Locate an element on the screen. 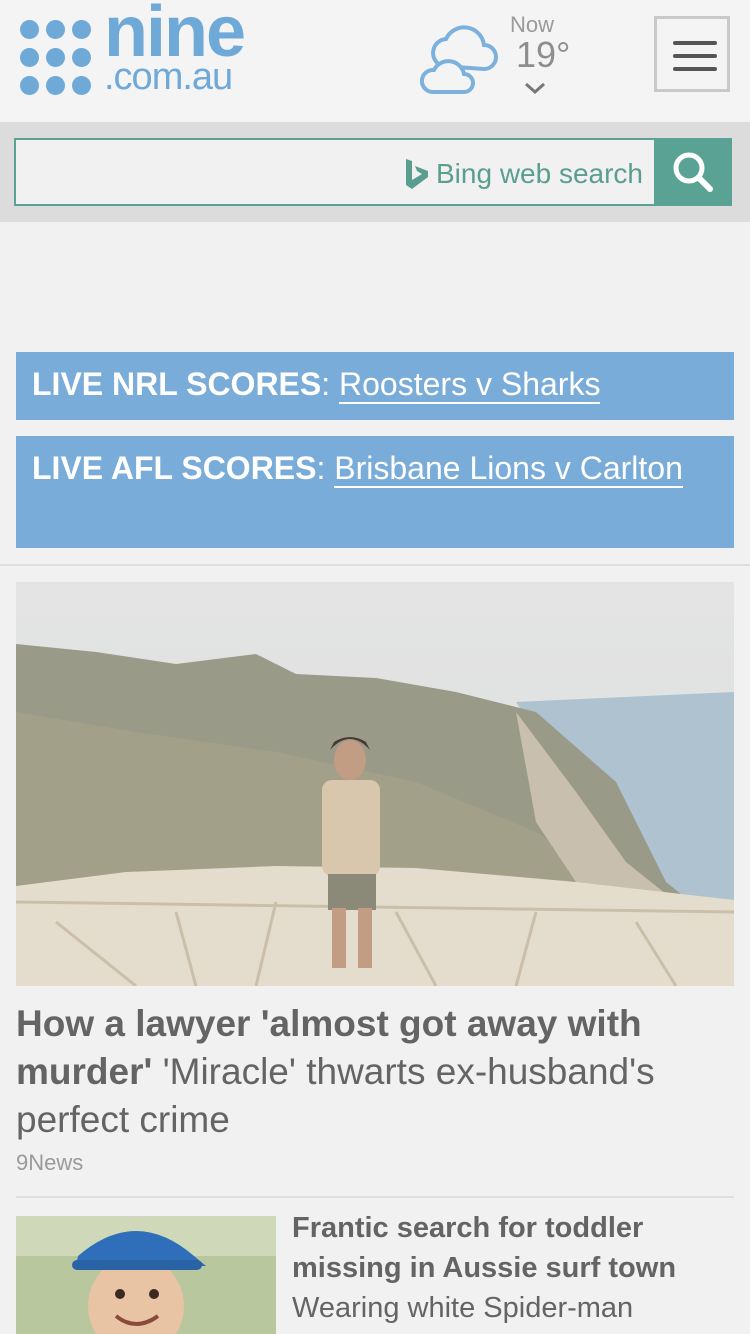 This screenshot has width=750, height=1334. chevron-down-icon is located at coordinates (535, 88).